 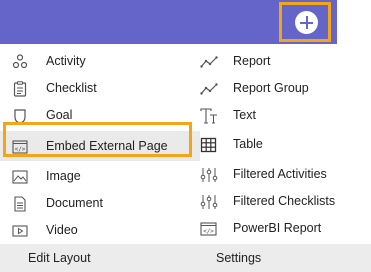 I want to click on menu-item-filtered-activities: Filtered Activities, so click(x=283, y=174).